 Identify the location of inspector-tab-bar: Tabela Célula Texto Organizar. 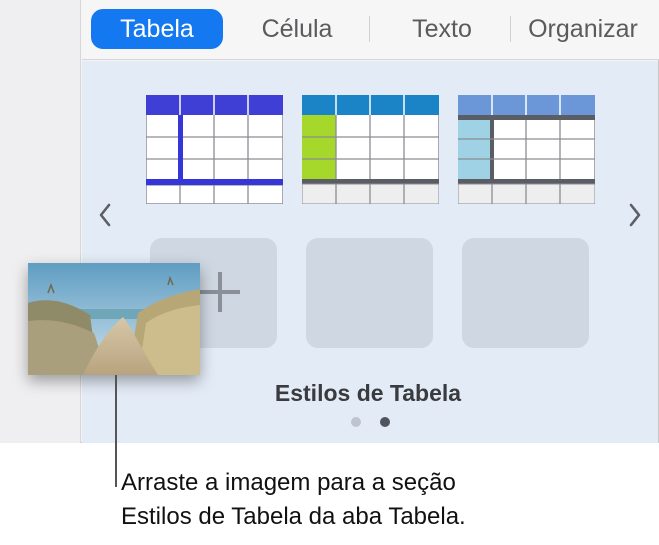
(370, 30).